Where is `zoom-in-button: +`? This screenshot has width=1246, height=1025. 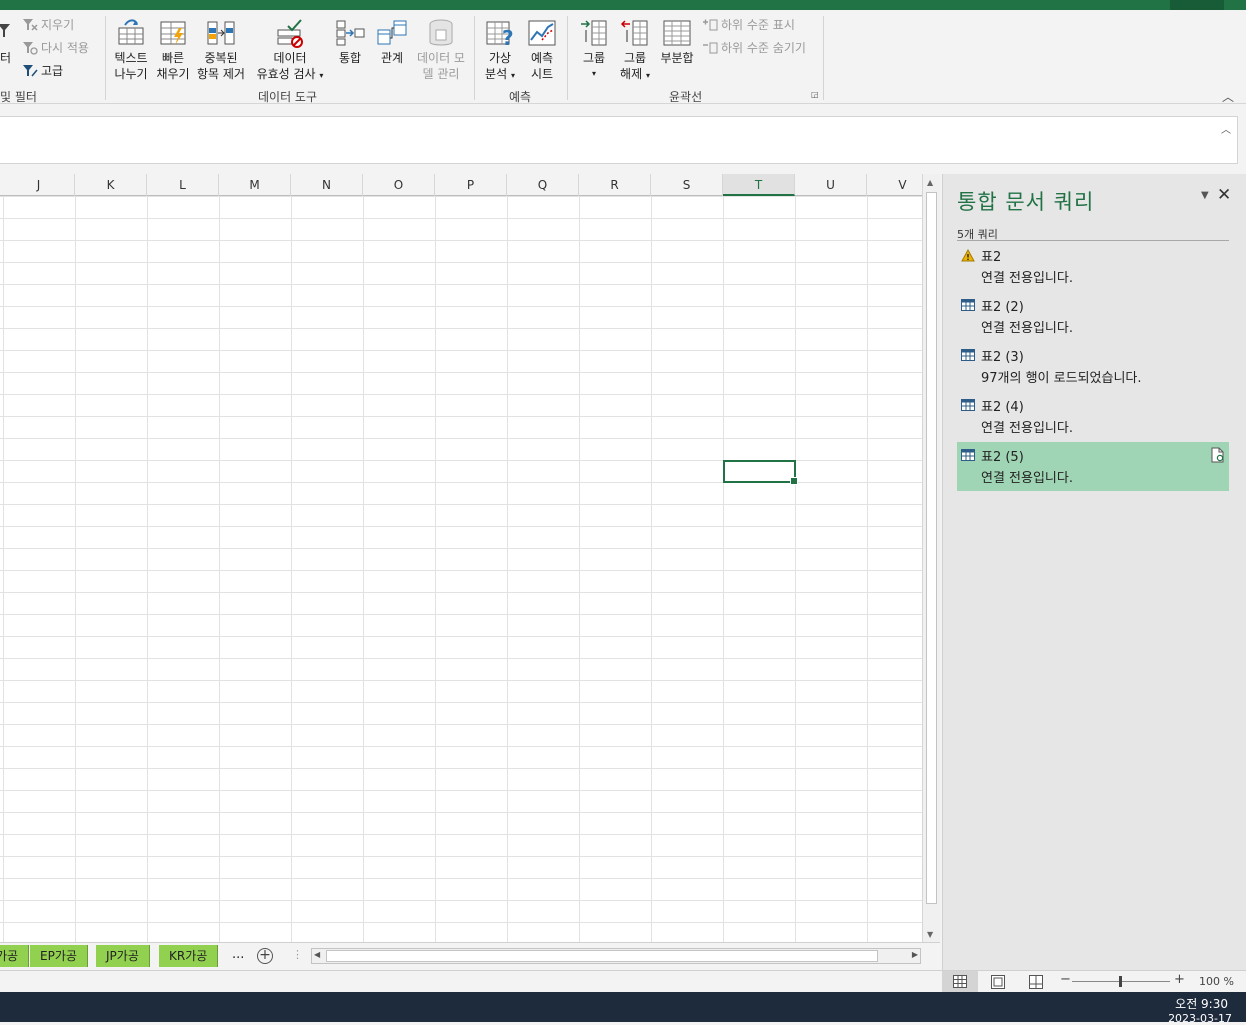 zoom-in-button: + is located at coordinates (1179, 979).